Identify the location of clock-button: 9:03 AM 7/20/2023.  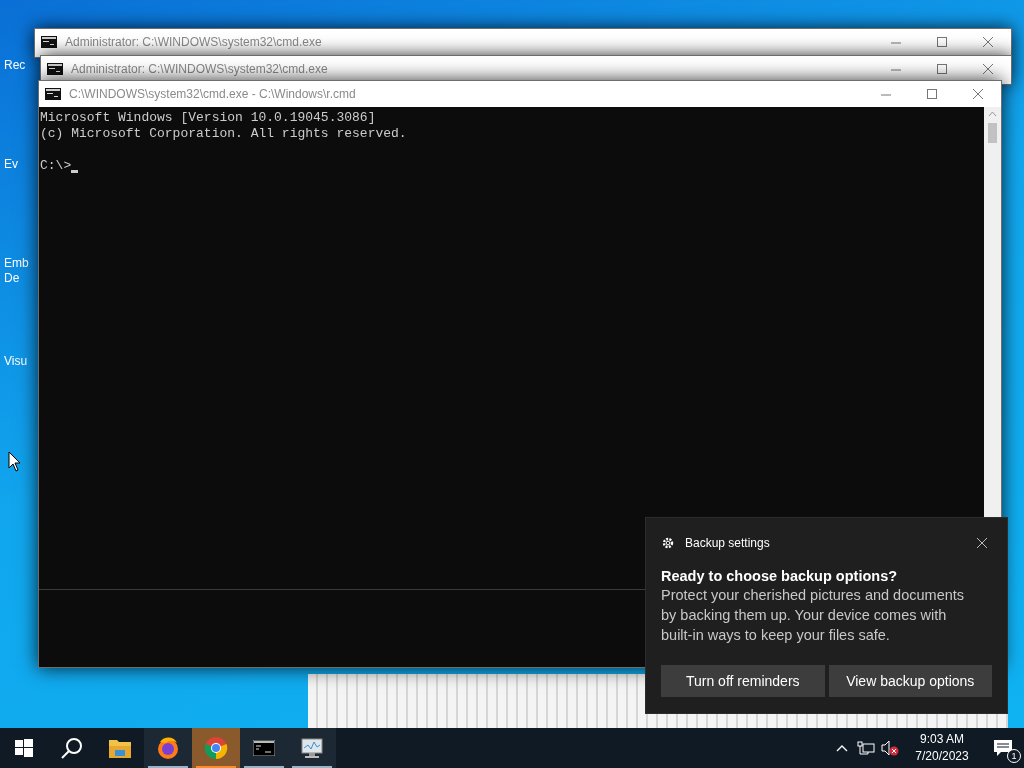
(942, 748).